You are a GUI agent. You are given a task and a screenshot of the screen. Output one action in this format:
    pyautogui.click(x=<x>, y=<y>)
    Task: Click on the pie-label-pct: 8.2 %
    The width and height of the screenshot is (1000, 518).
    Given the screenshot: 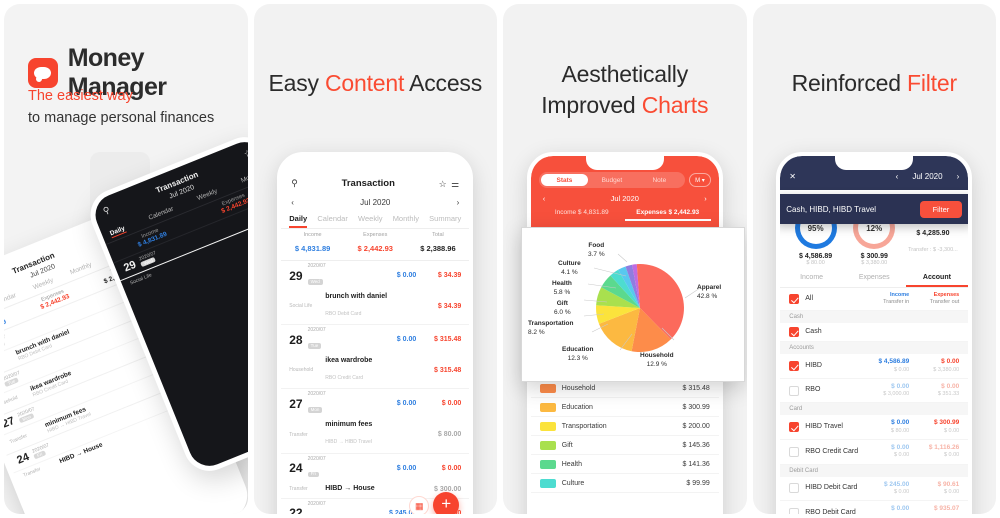 What is the action you would take?
    pyautogui.click(x=536, y=332)
    